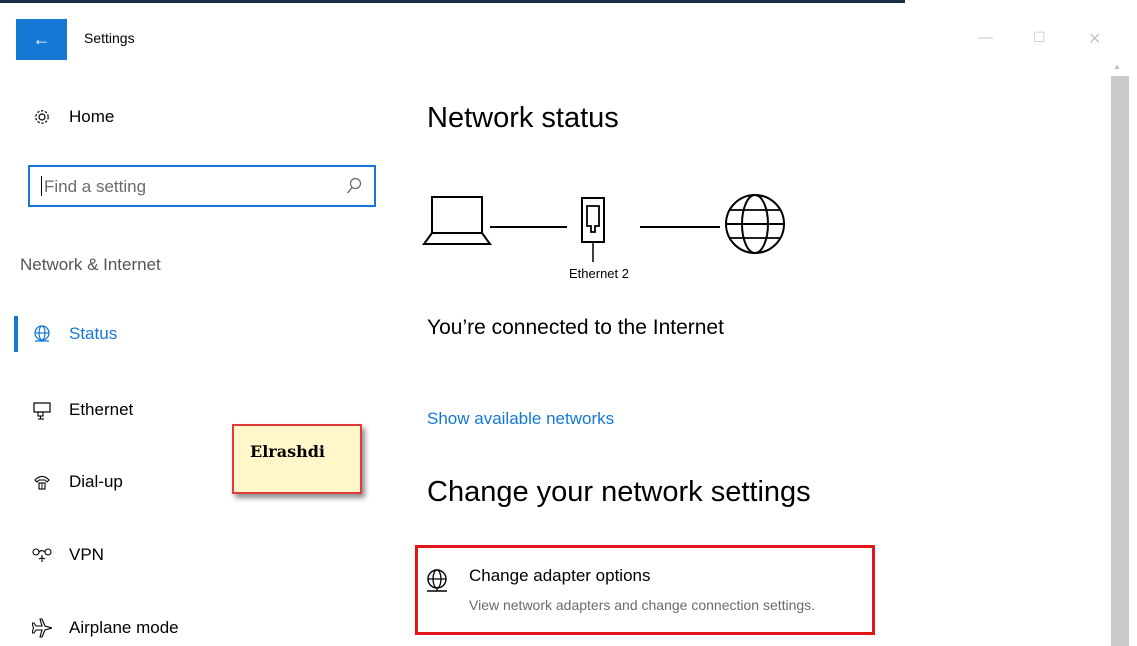  Describe the element at coordinates (90, 264) in the screenshot. I see `section-label: Network & Internet` at that location.